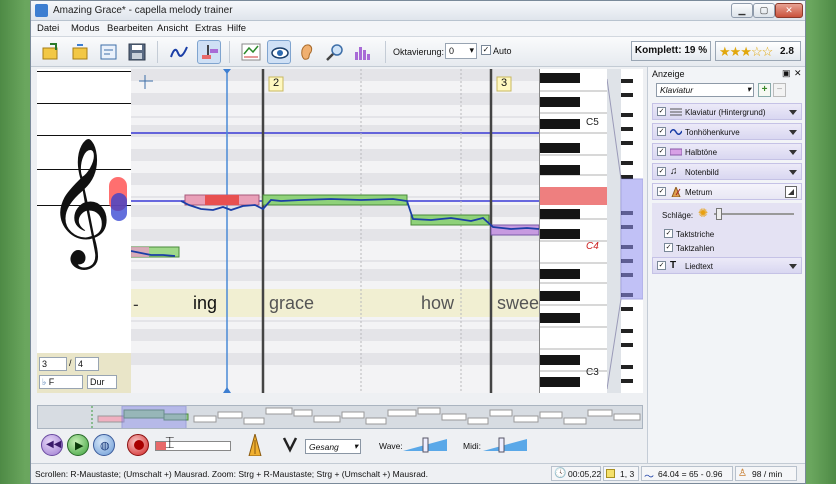  What do you see at coordinates (52, 445) in the screenshot?
I see `rewind-button: ◀◀` at bounding box center [52, 445].